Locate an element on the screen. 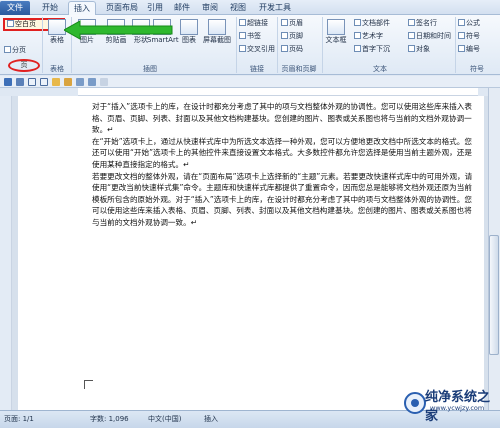  print-preview-icon is located at coordinates (80, 82).